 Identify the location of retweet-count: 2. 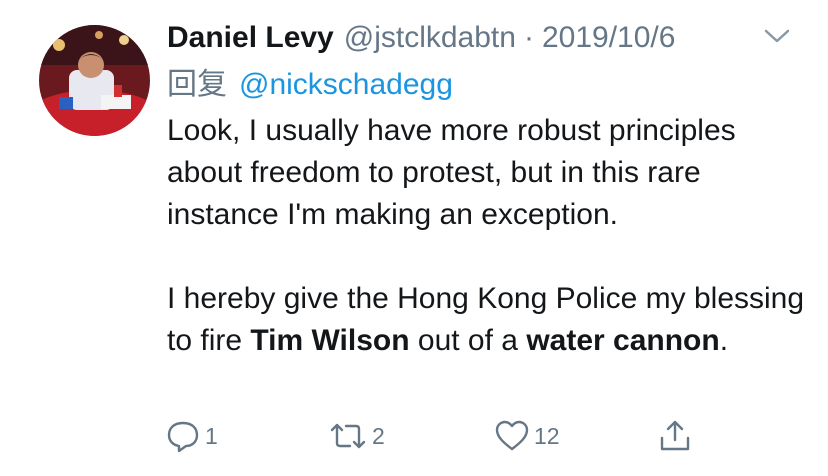
(378, 435).